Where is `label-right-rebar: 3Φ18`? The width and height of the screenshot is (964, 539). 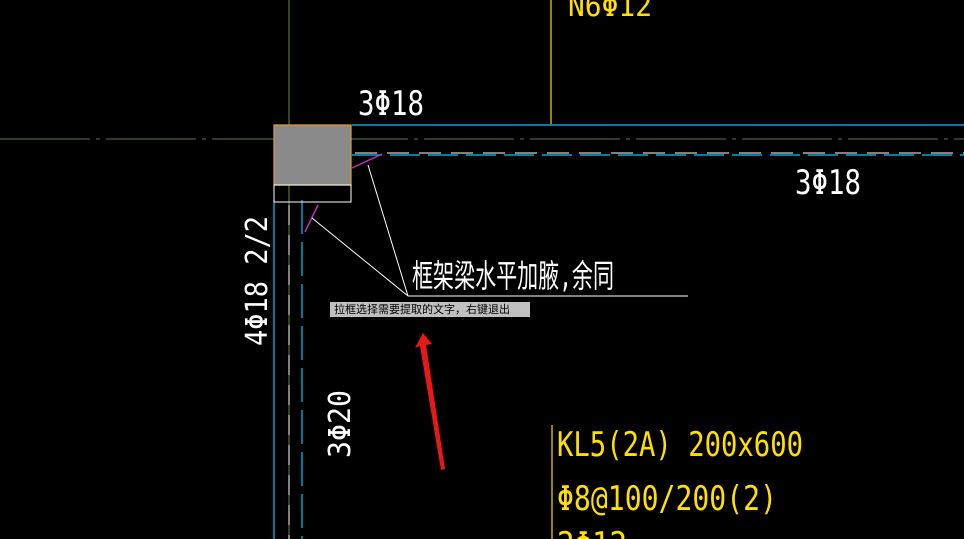 label-right-rebar: 3Φ18 is located at coordinates (828, 183).